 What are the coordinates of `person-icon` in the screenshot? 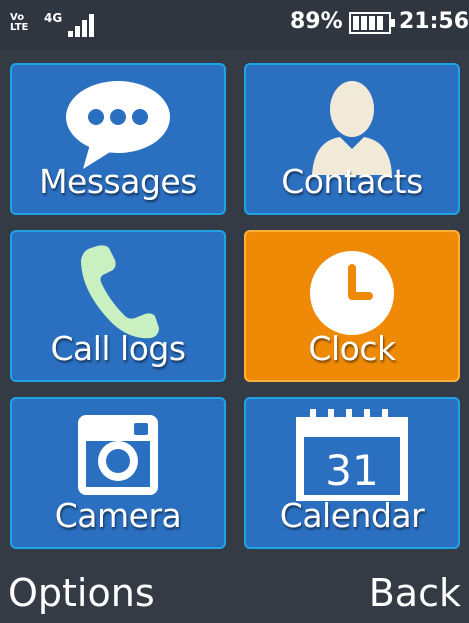 It's located at (352, 128).